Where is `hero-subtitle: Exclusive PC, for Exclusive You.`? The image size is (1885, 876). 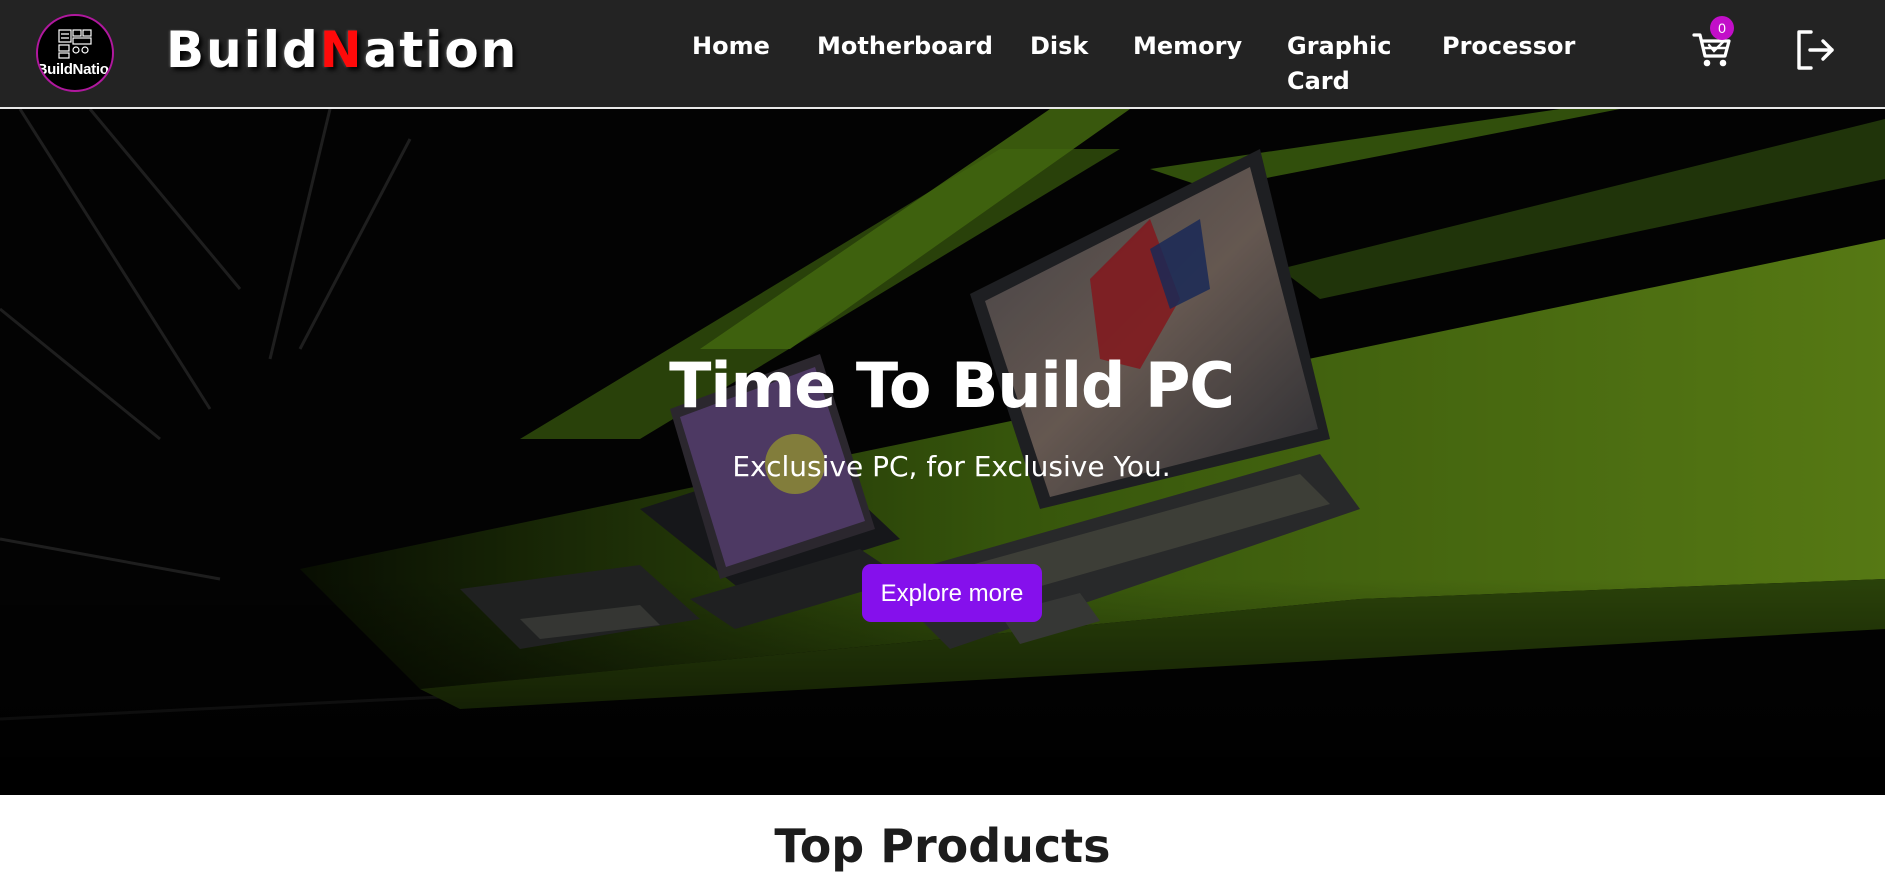
hero-subtitle: Exclusive PC, for Exclusive You. is located at coordinates (951, 466).